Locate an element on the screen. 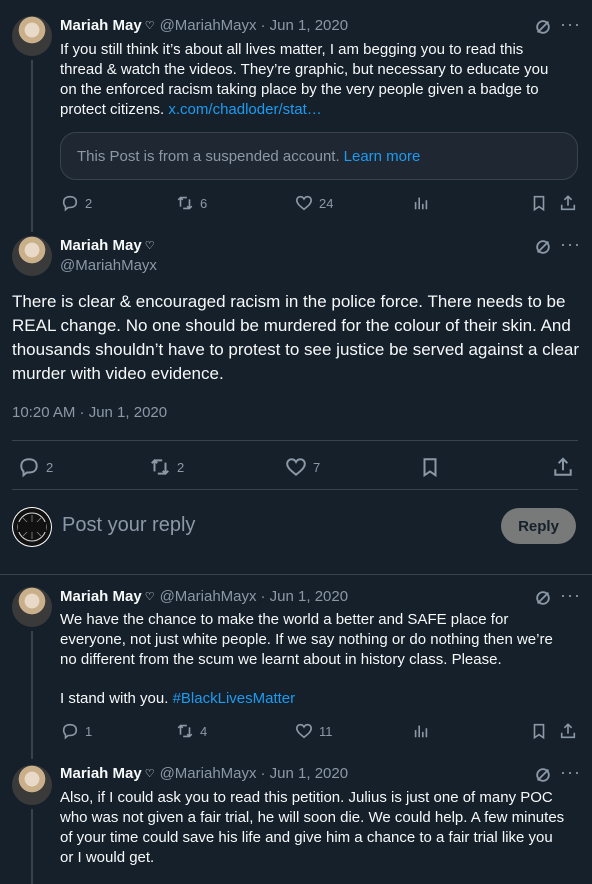 Image resolution: width=592 pixels, height=884 pixels. main-tweet-author: Mariah May ♡ is located at coordinates (107, 245).